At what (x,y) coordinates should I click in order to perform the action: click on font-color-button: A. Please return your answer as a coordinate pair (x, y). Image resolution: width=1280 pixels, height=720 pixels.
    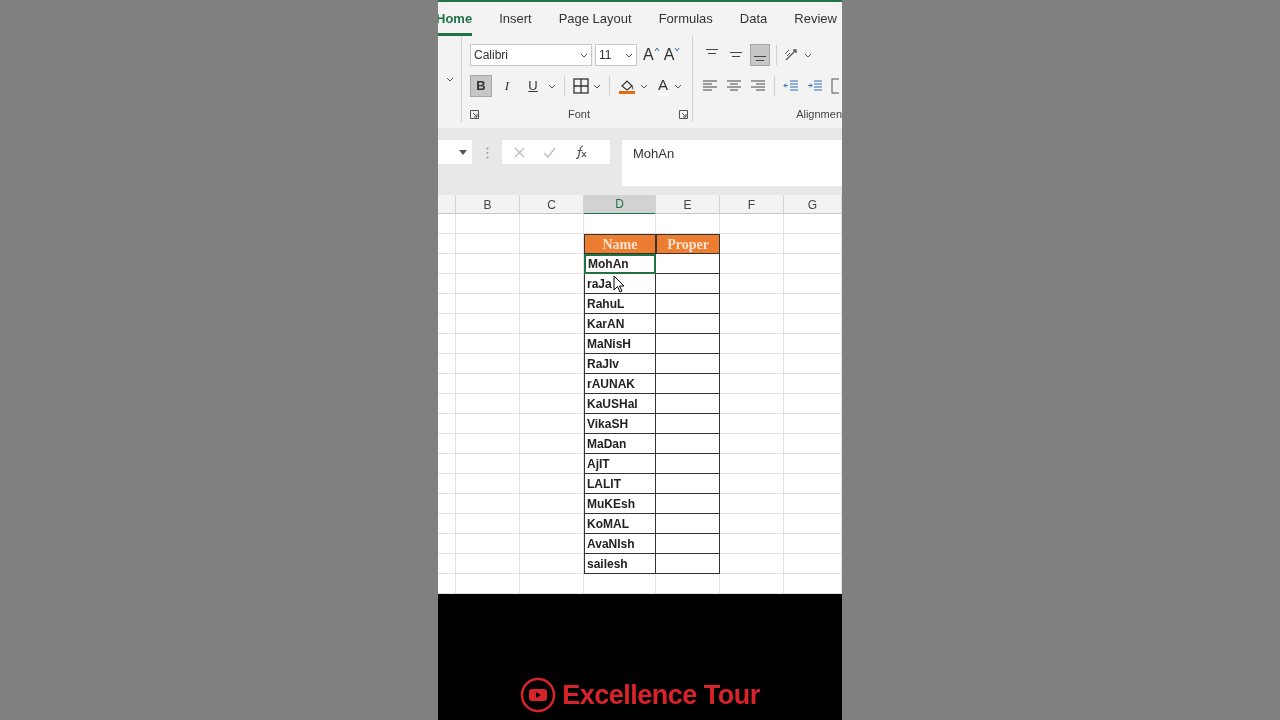
    Looking at the image, I should click on (663, 86).